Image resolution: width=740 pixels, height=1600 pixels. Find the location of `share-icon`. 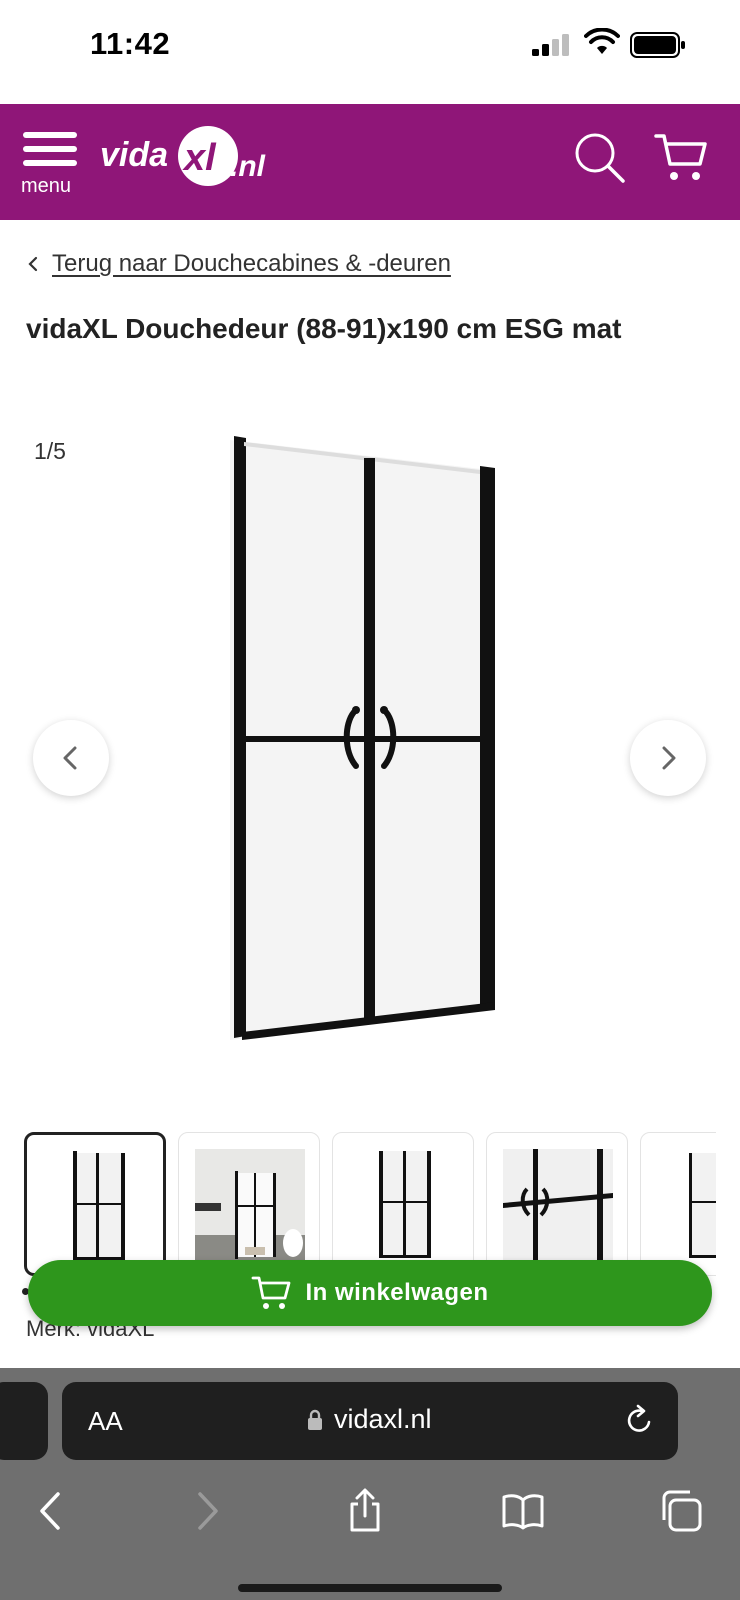

share-icon is located at coordinates (365, 1511).